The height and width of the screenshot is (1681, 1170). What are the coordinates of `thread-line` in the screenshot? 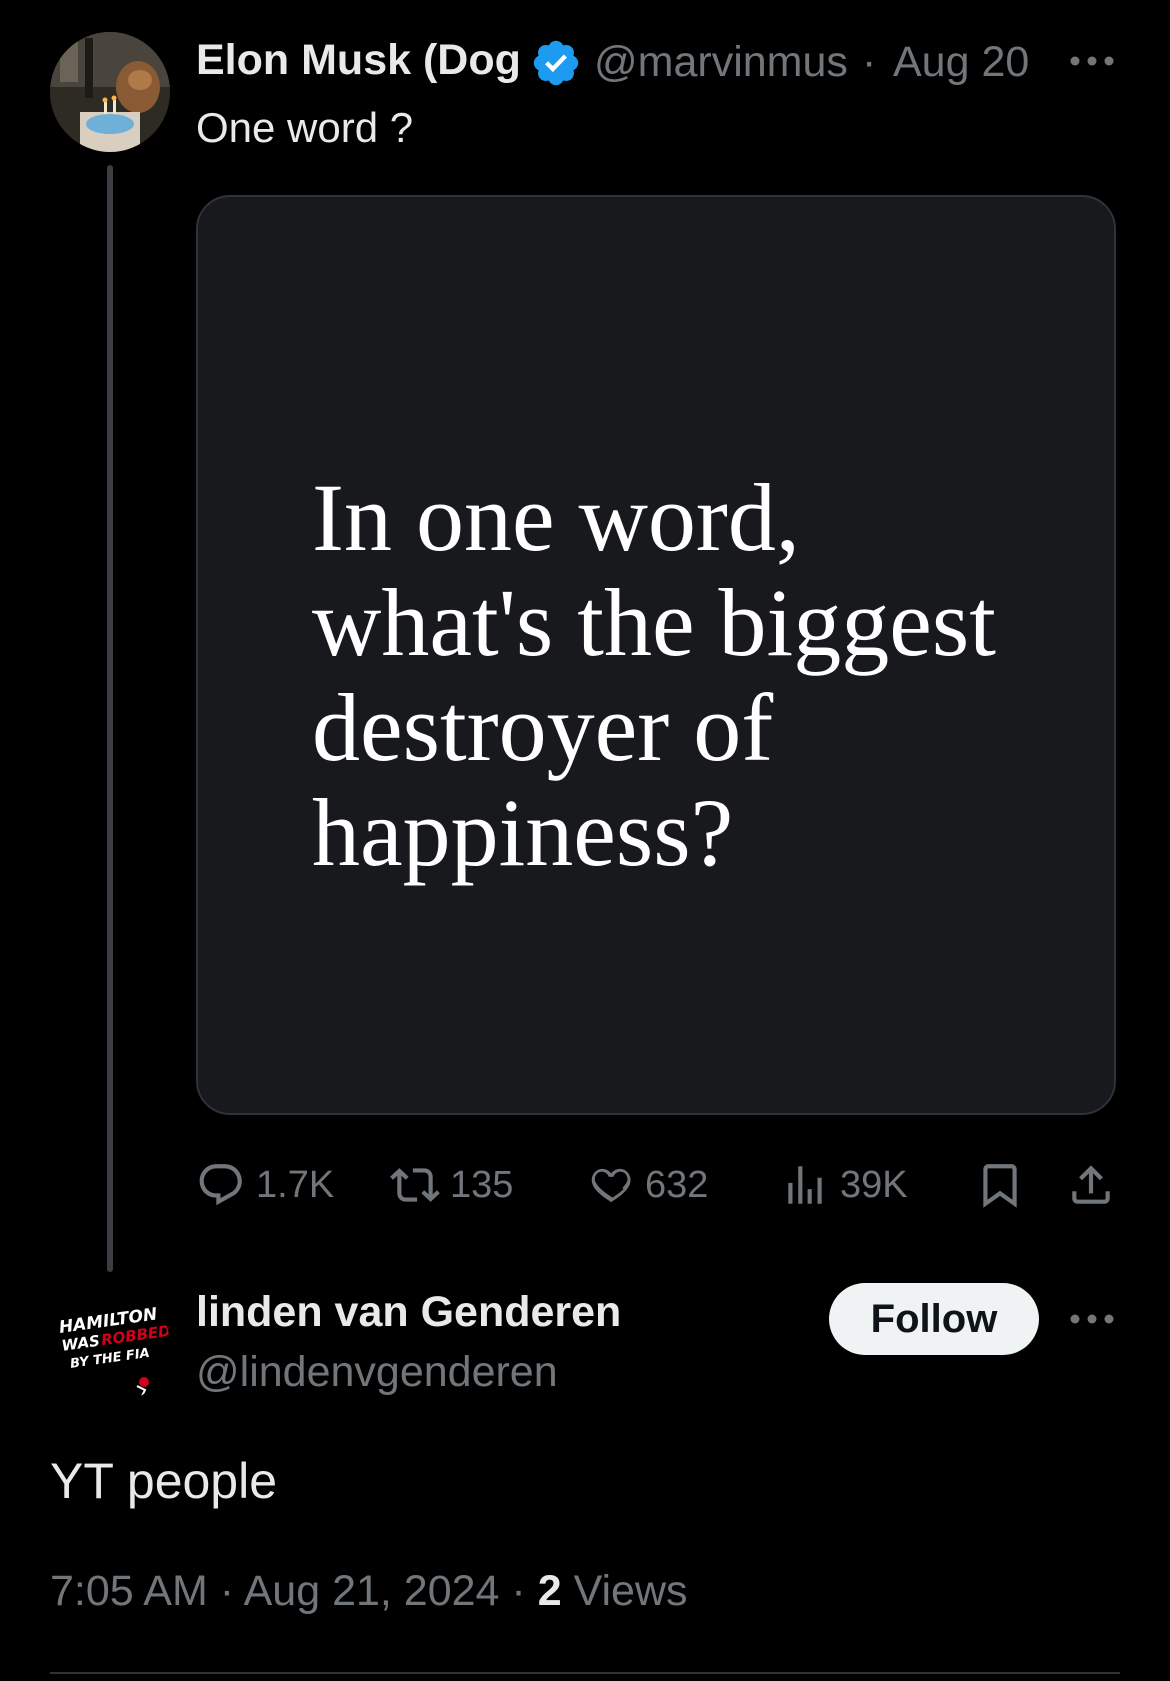 It's located at (110, 718).